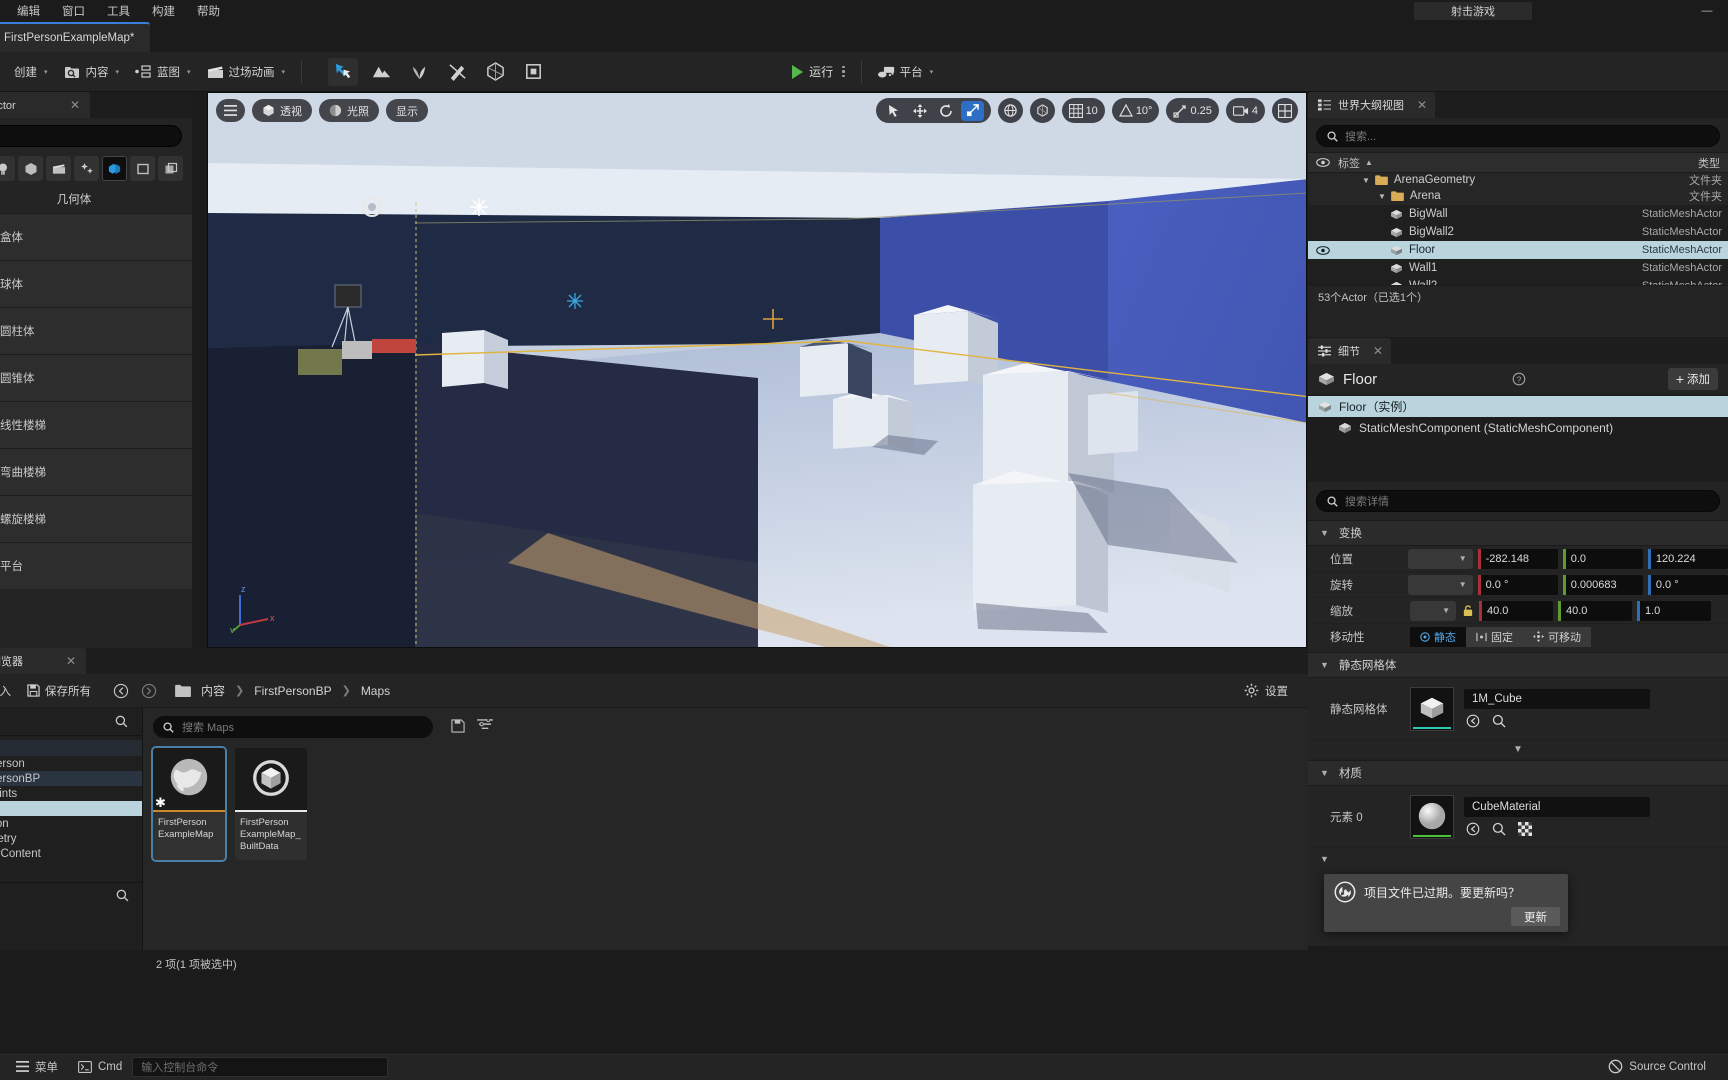 The image size is (1728, 1080). What do you see at coordinates (1517, 584) in the screenshot?
I see `rotation-x-field: 0.0 °` at bounding box center [1517, 584].